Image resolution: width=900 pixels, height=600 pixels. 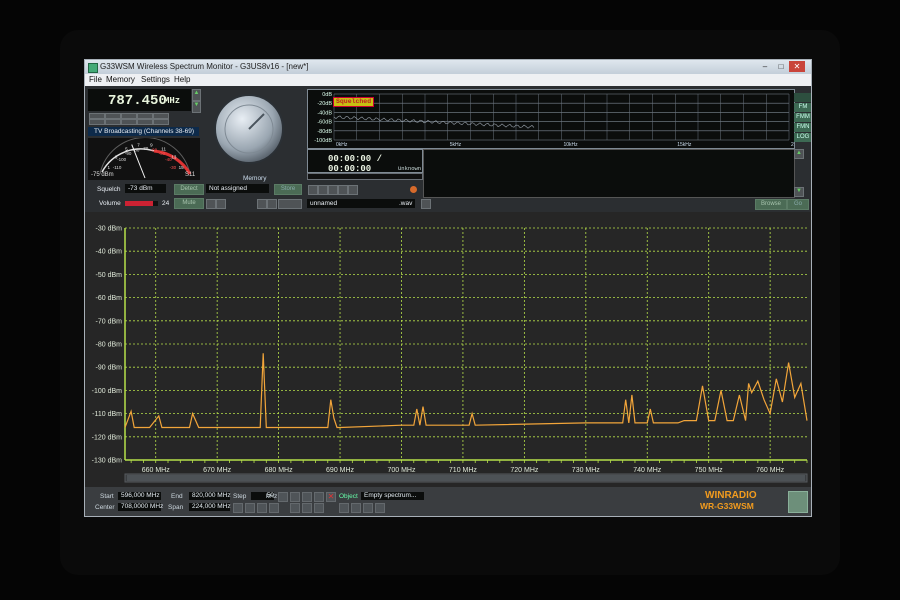 What do you see at coordinates (802, 97) in the screenshot?
I see `mode-extra-button` at bounding box center [802, 97].